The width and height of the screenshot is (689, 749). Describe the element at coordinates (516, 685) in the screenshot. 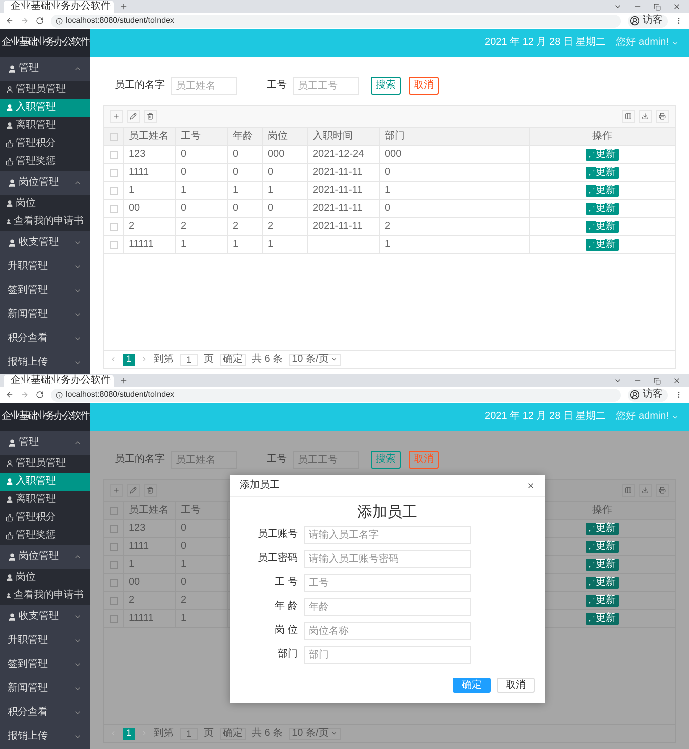

I see `dialog-button: 取消` at that location.